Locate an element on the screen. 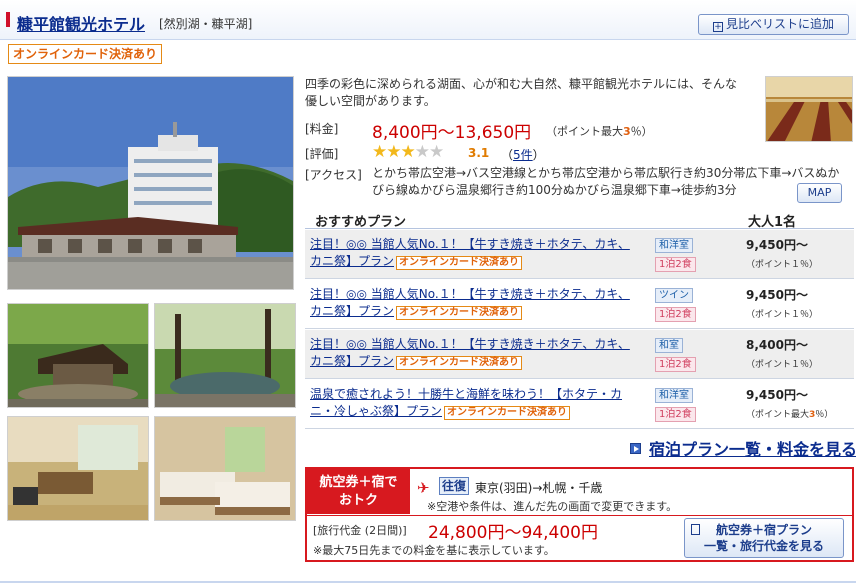  arrow-square-icon is located at coordinates (635, 448).